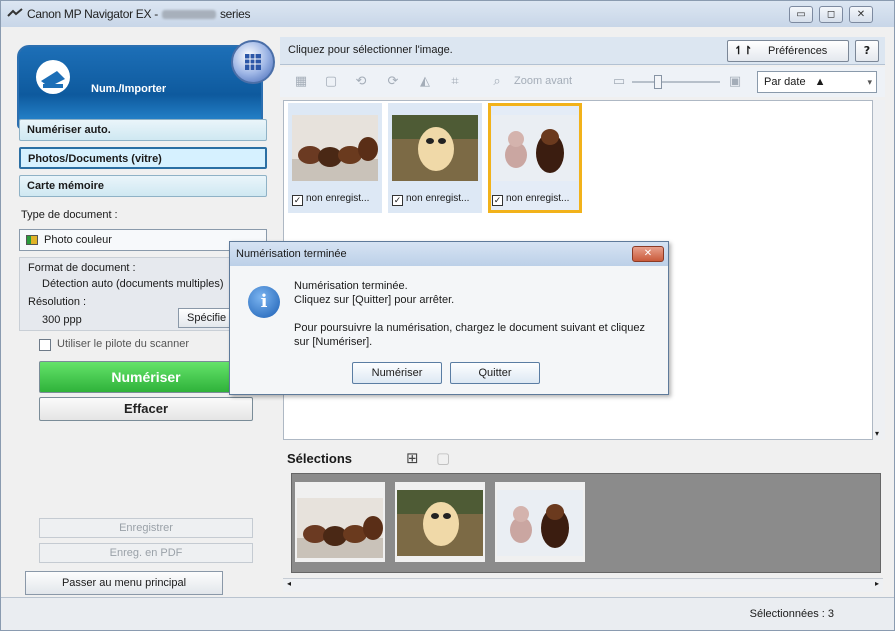  What do you see at coordinates (497, 82) in the screenshot?
I see `zoom-icon: ⌕` at bounding box center [497, 82].